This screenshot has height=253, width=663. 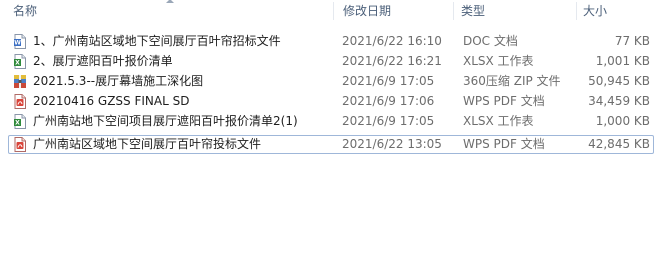 I want to click on column-header-type-label: 类型, so click(x=473, y=11).